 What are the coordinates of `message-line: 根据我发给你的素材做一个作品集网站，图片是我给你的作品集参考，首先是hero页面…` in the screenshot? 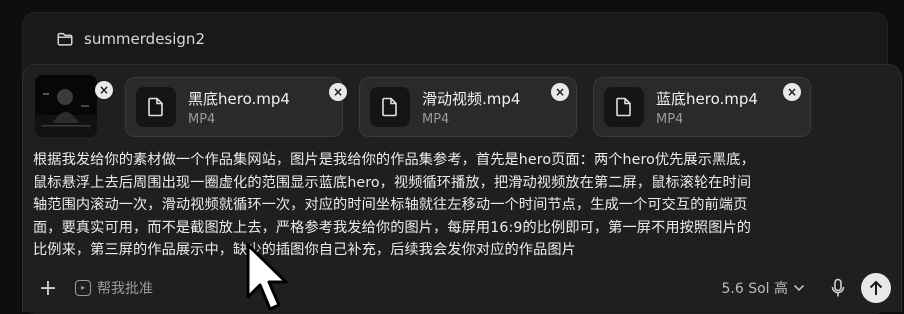 It's located at (394, 160).